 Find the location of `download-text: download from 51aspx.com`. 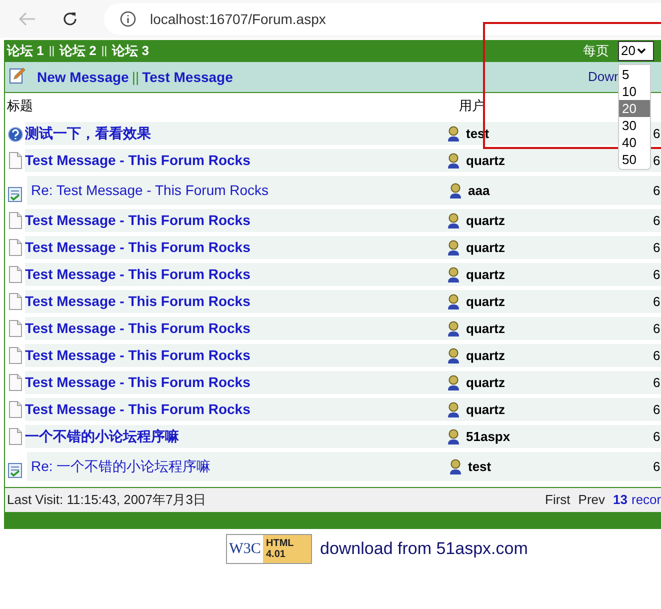

download-text: download from 51aspx.com is located at coordinates (424, 549).